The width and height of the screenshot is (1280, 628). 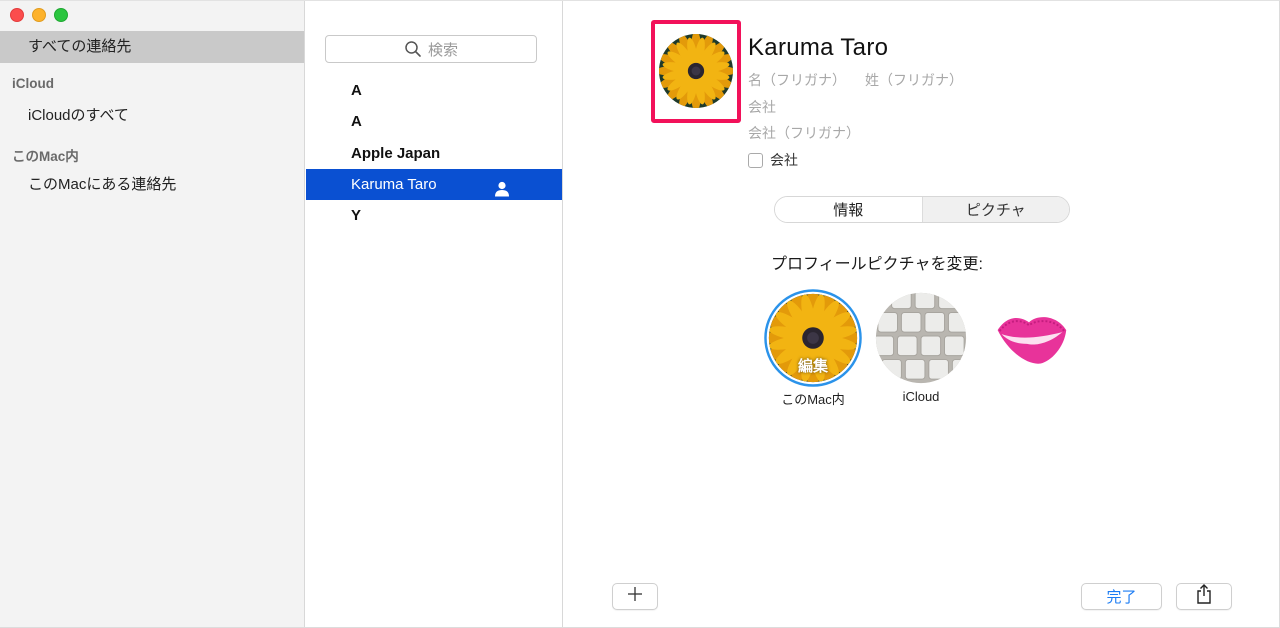 I want to click on company-checkbox-row: 会社, so click(x=773, y=160).